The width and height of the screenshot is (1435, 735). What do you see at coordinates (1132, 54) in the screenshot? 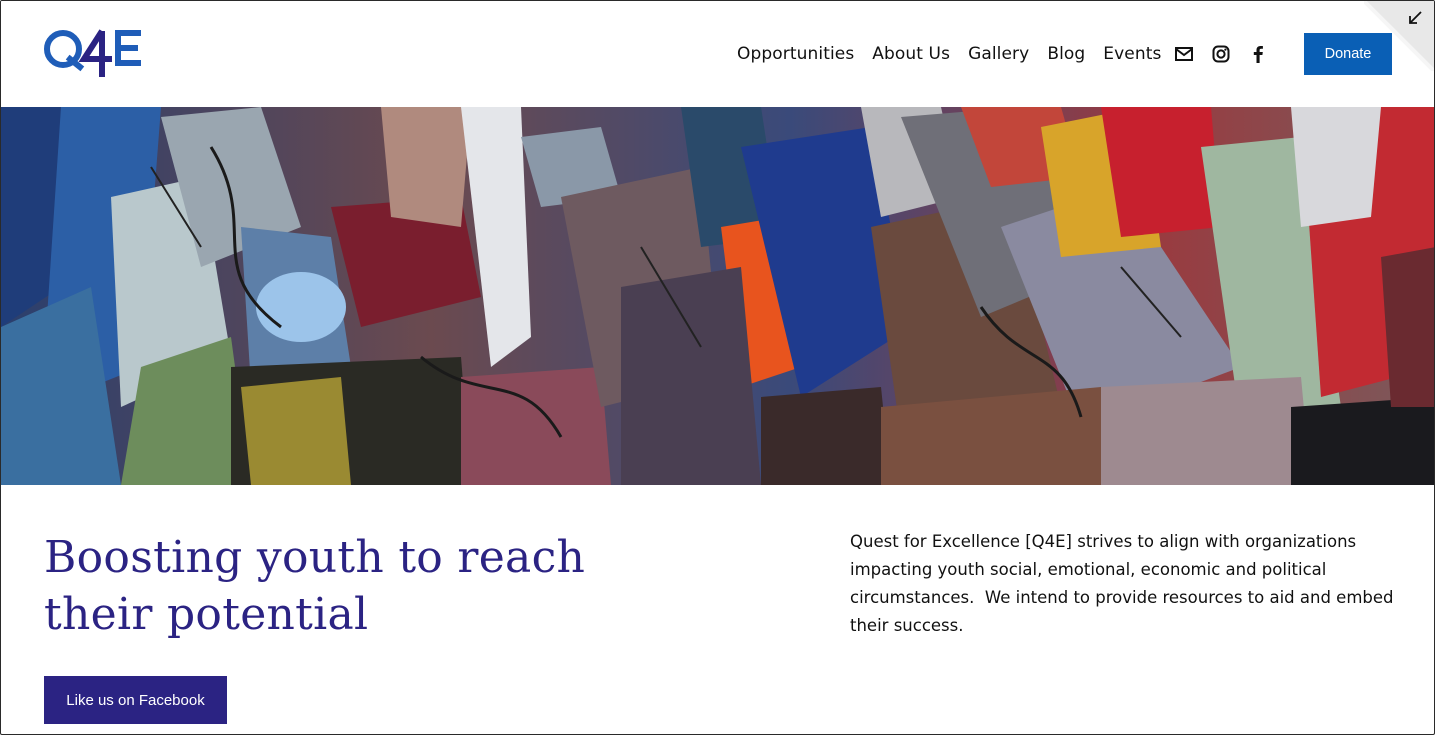
I see `nav-events: Events` at bounding box center [1132, 54].